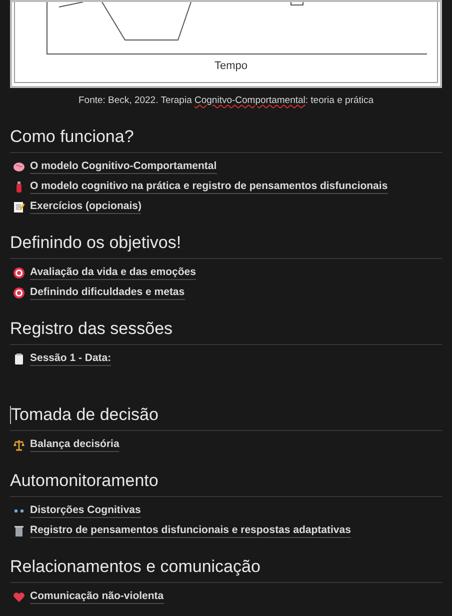 The image size is (452, 616). I want to click on image-caption: Fonte: Beck, 2022. Terapia Cognitvo-Comportamental: teoria e prática, so click(226, 101).